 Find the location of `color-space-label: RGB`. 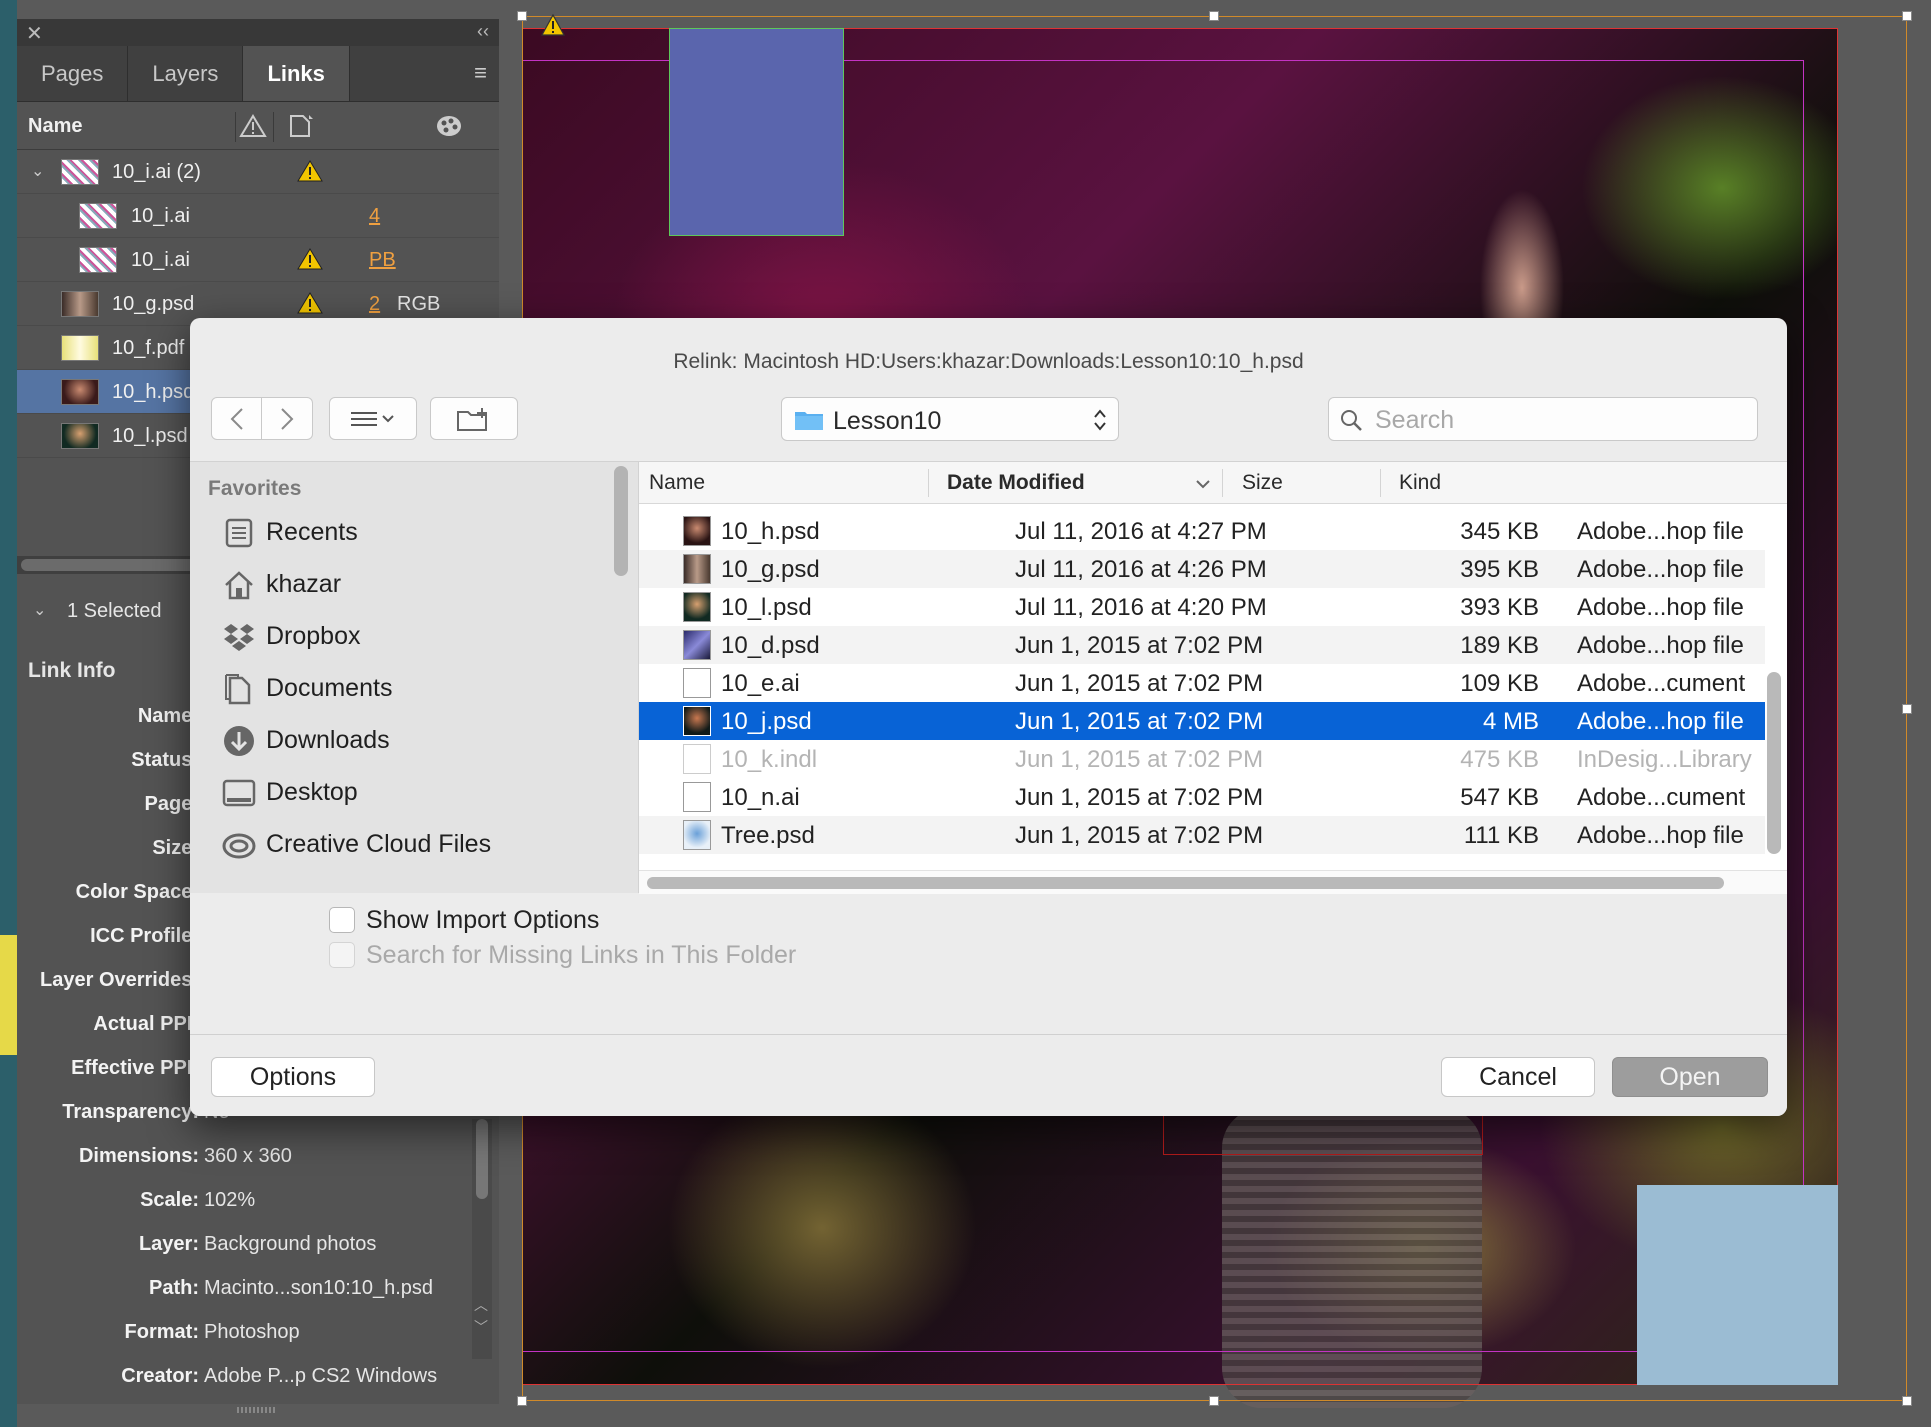

color-space-label: RGB is located at coordinates (419, 304).